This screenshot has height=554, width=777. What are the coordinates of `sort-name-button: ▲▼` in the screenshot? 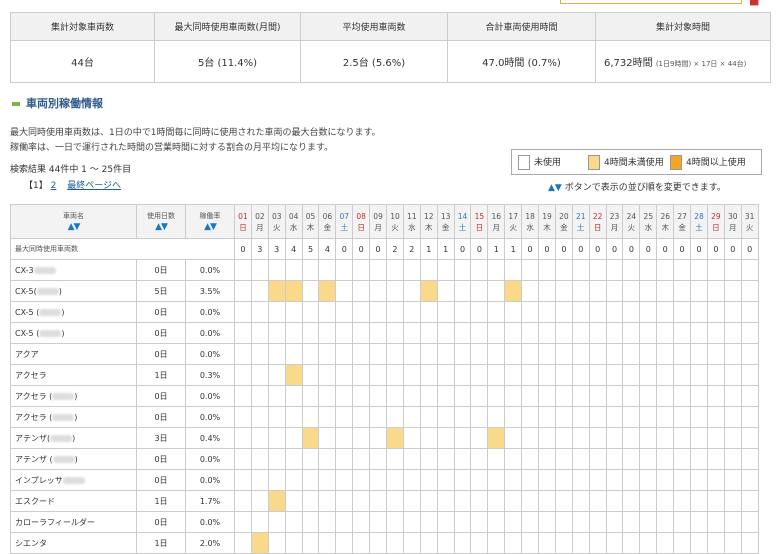 It's located at (73, 227).